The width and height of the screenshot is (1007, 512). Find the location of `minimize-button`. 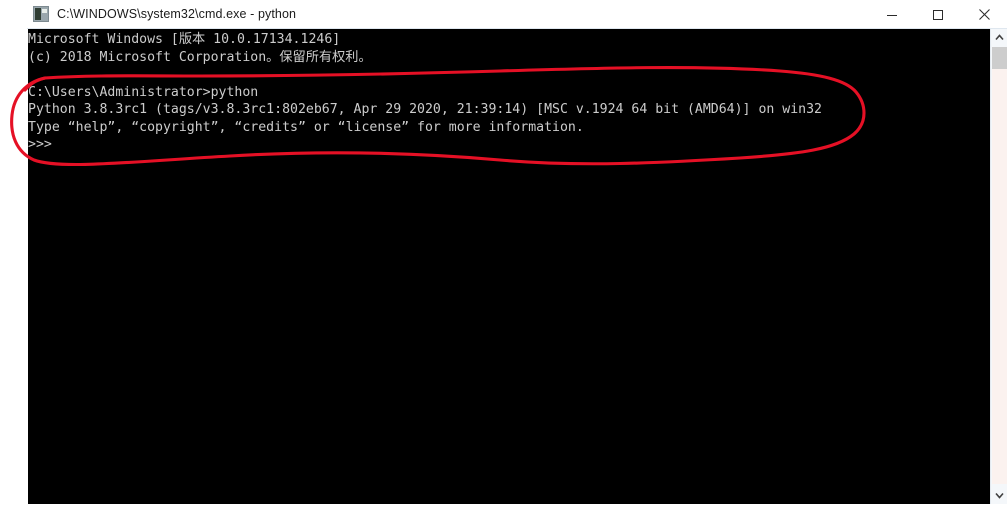

minimize-button is located at coordinates (892, 14).